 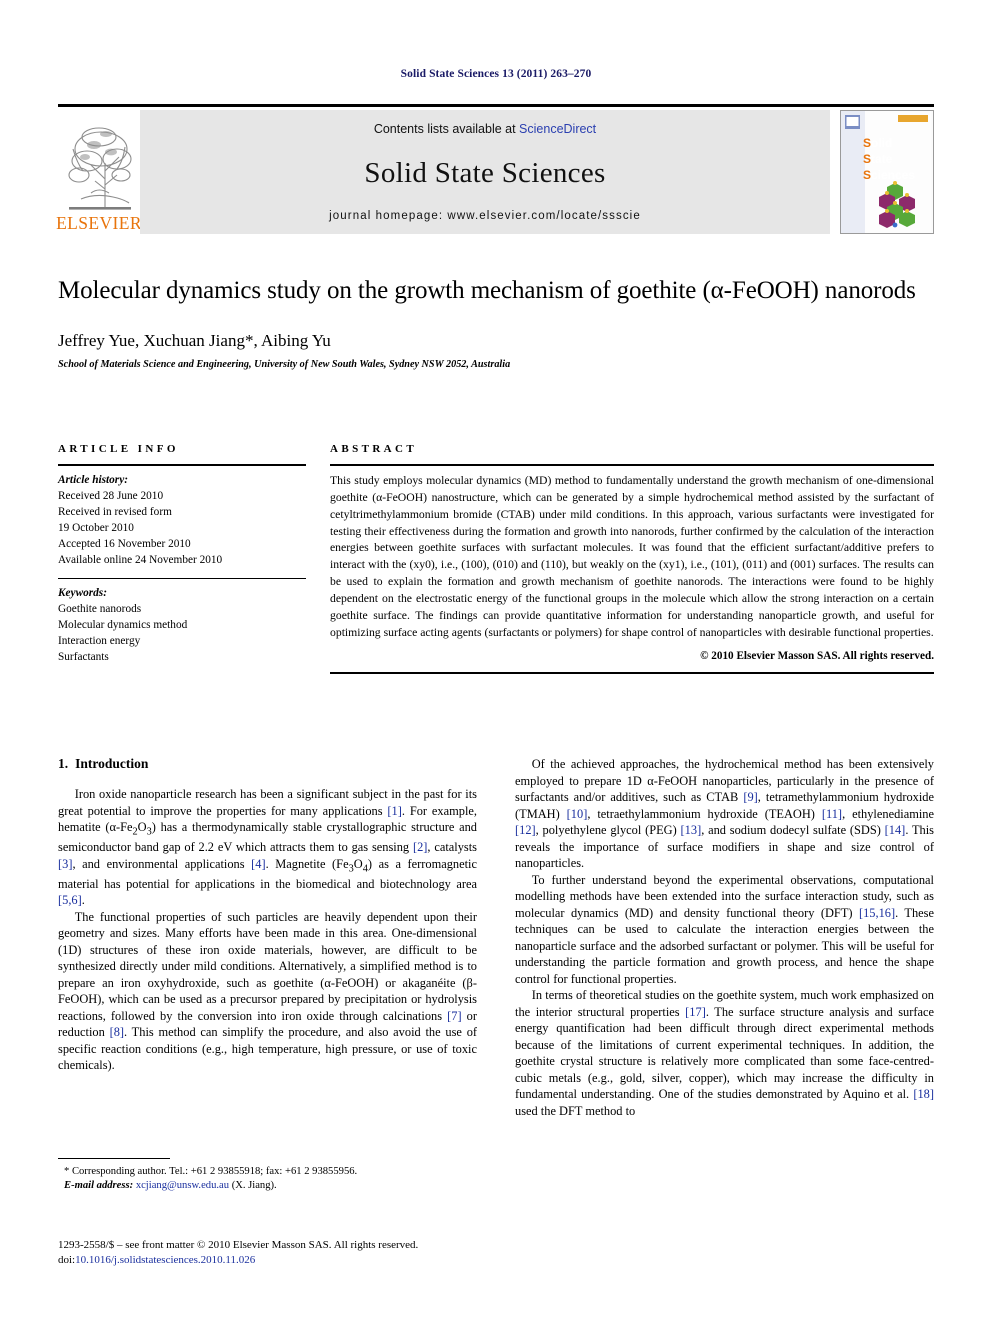 What do you see at coordinates (182, 1185) in the screenshot?
I see `email-link: xcjiang@unsw.edu.au` at bounding box center [182, 1185].